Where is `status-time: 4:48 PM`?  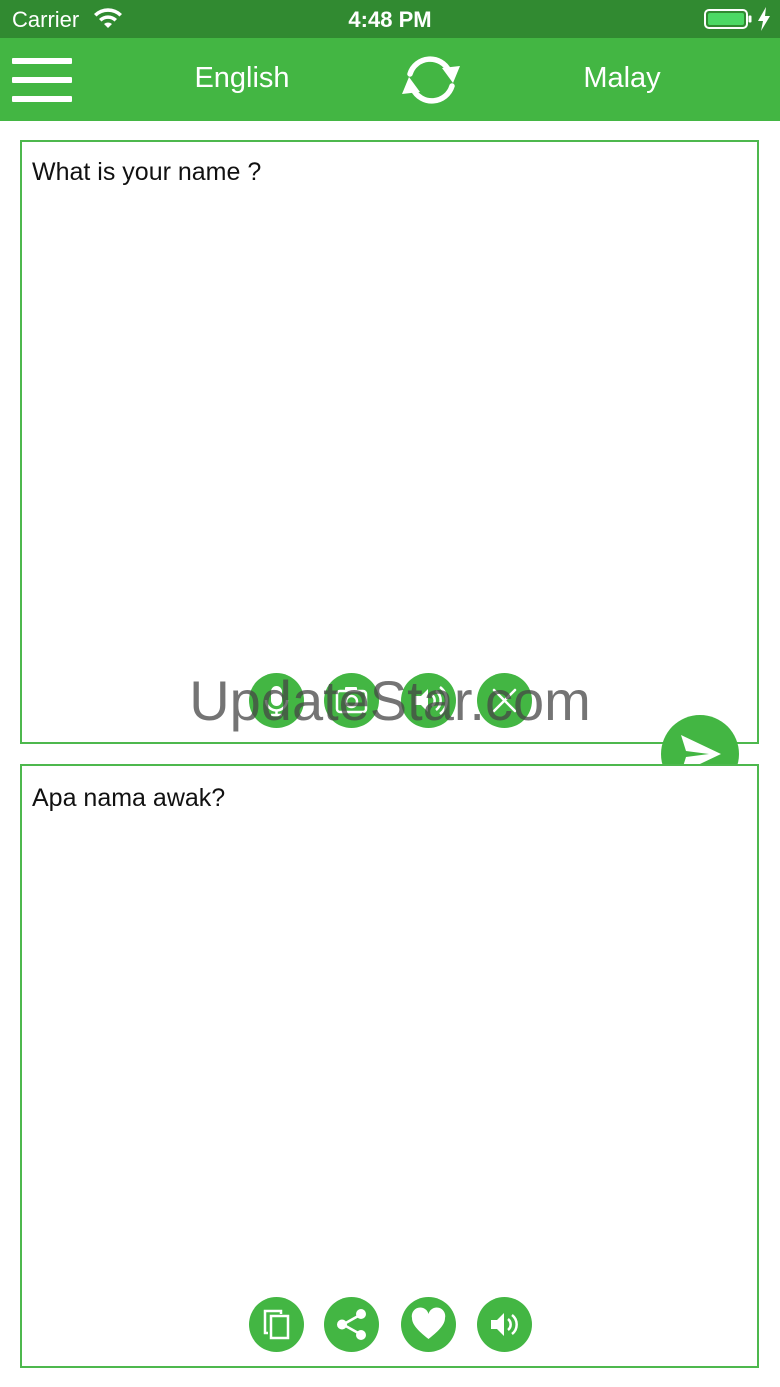 status-time: 4:48 PM is located at coordinates (390, 19).